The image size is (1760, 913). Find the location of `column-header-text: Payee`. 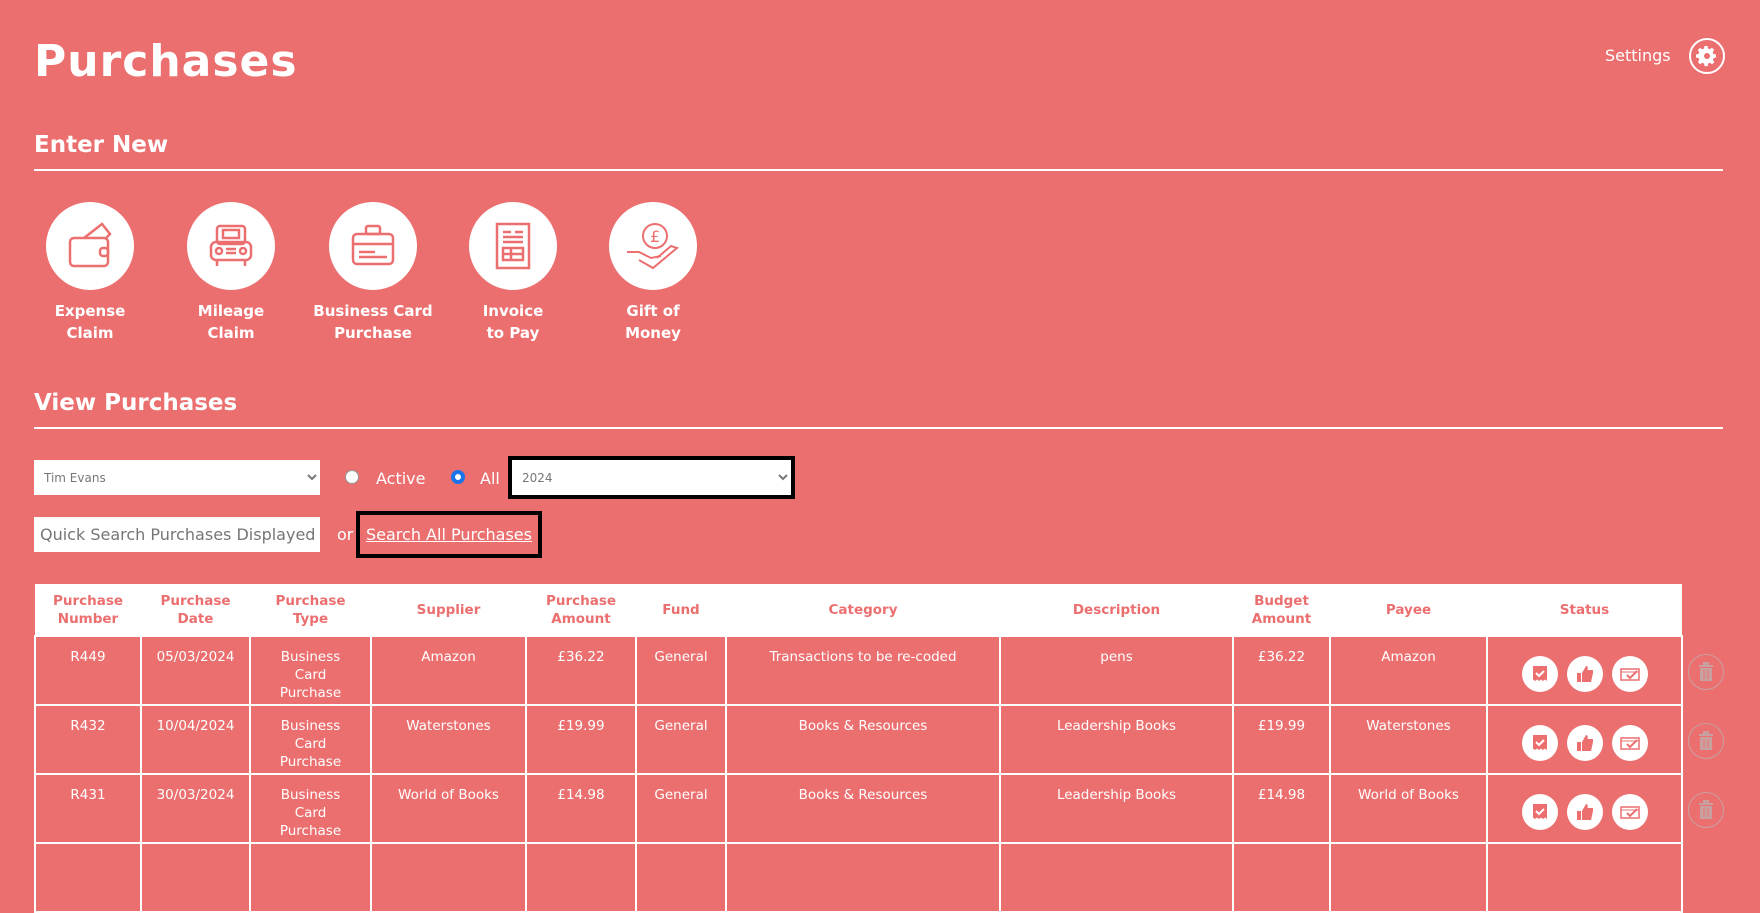

column-header-text: Payee is located at coordinates (1408, 609).